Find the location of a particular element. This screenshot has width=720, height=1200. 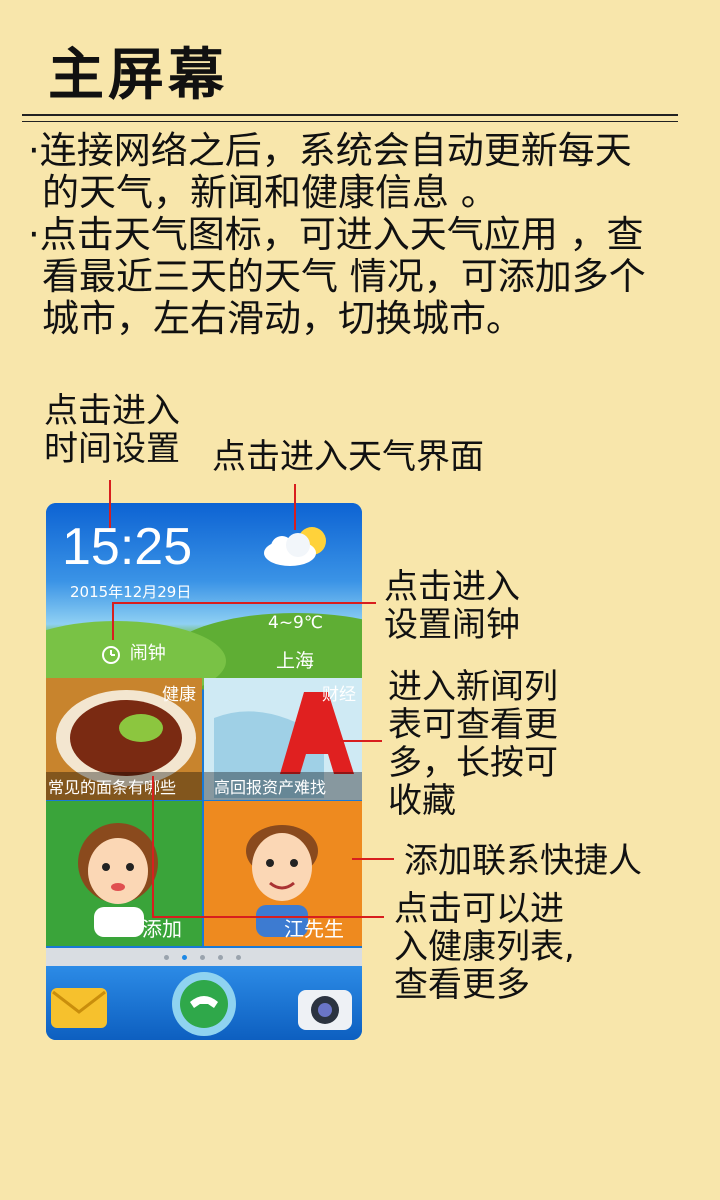

description-line: 看最近三天的天气 情况，可添加多个 is located at coordinates (344, 276).